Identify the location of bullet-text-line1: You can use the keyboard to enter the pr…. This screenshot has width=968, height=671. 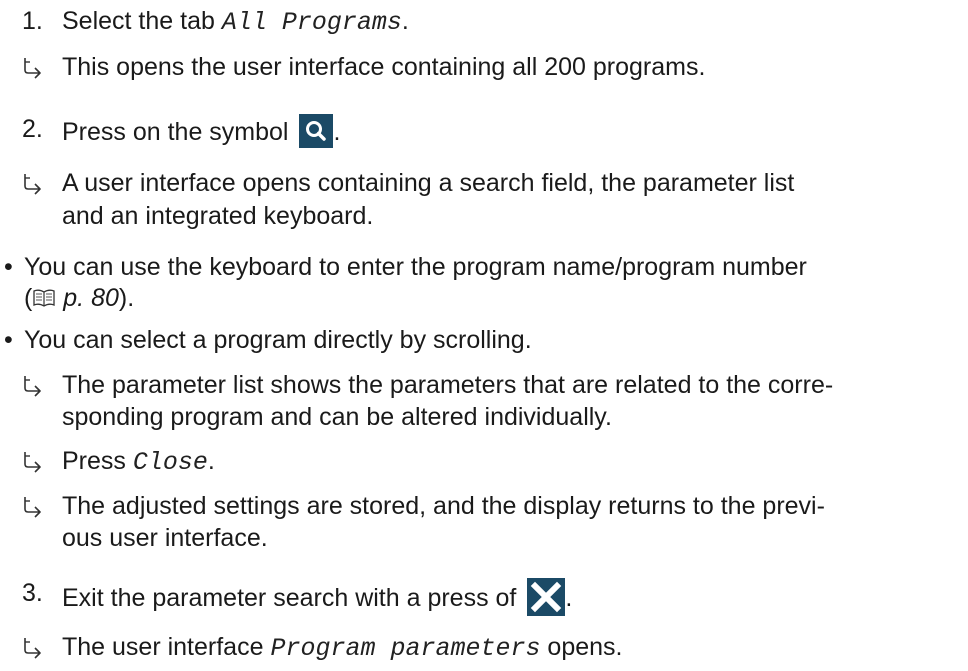
(415, 267).